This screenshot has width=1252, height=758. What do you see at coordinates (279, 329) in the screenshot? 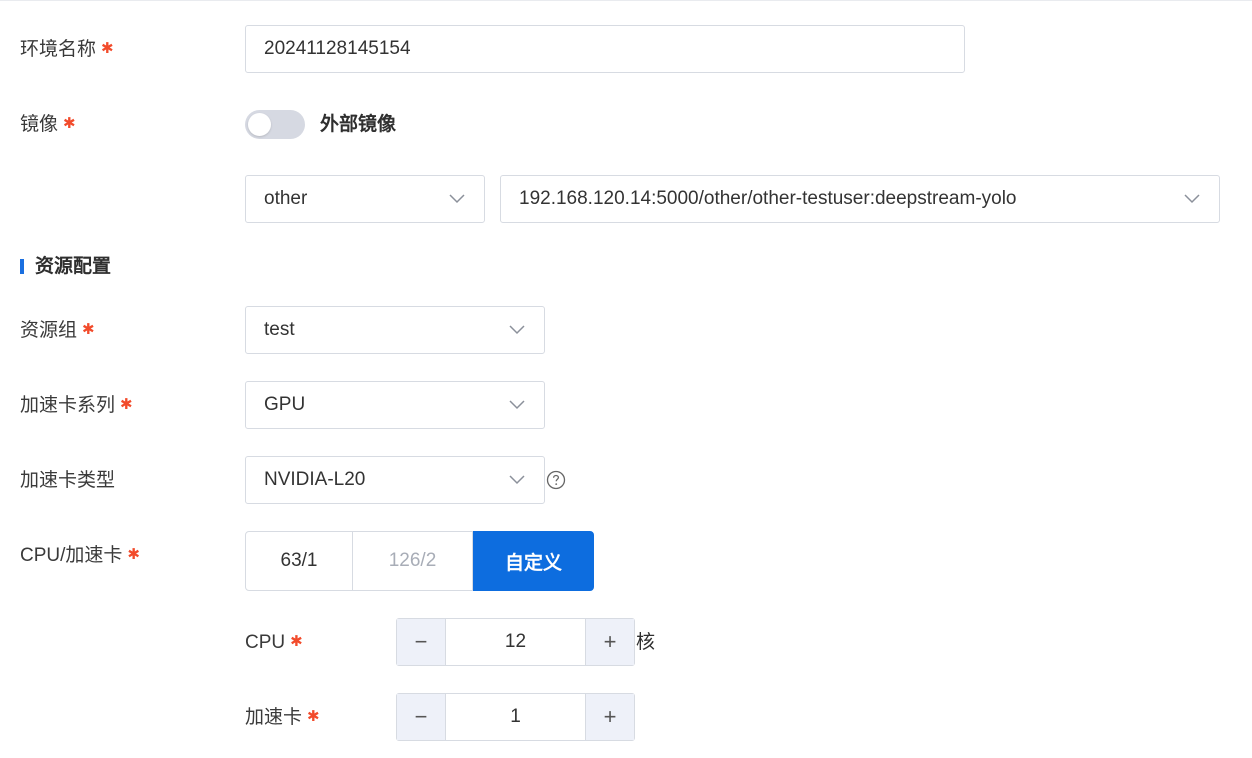
I see `resource-group-value: test` at bounding box center [279, 329].